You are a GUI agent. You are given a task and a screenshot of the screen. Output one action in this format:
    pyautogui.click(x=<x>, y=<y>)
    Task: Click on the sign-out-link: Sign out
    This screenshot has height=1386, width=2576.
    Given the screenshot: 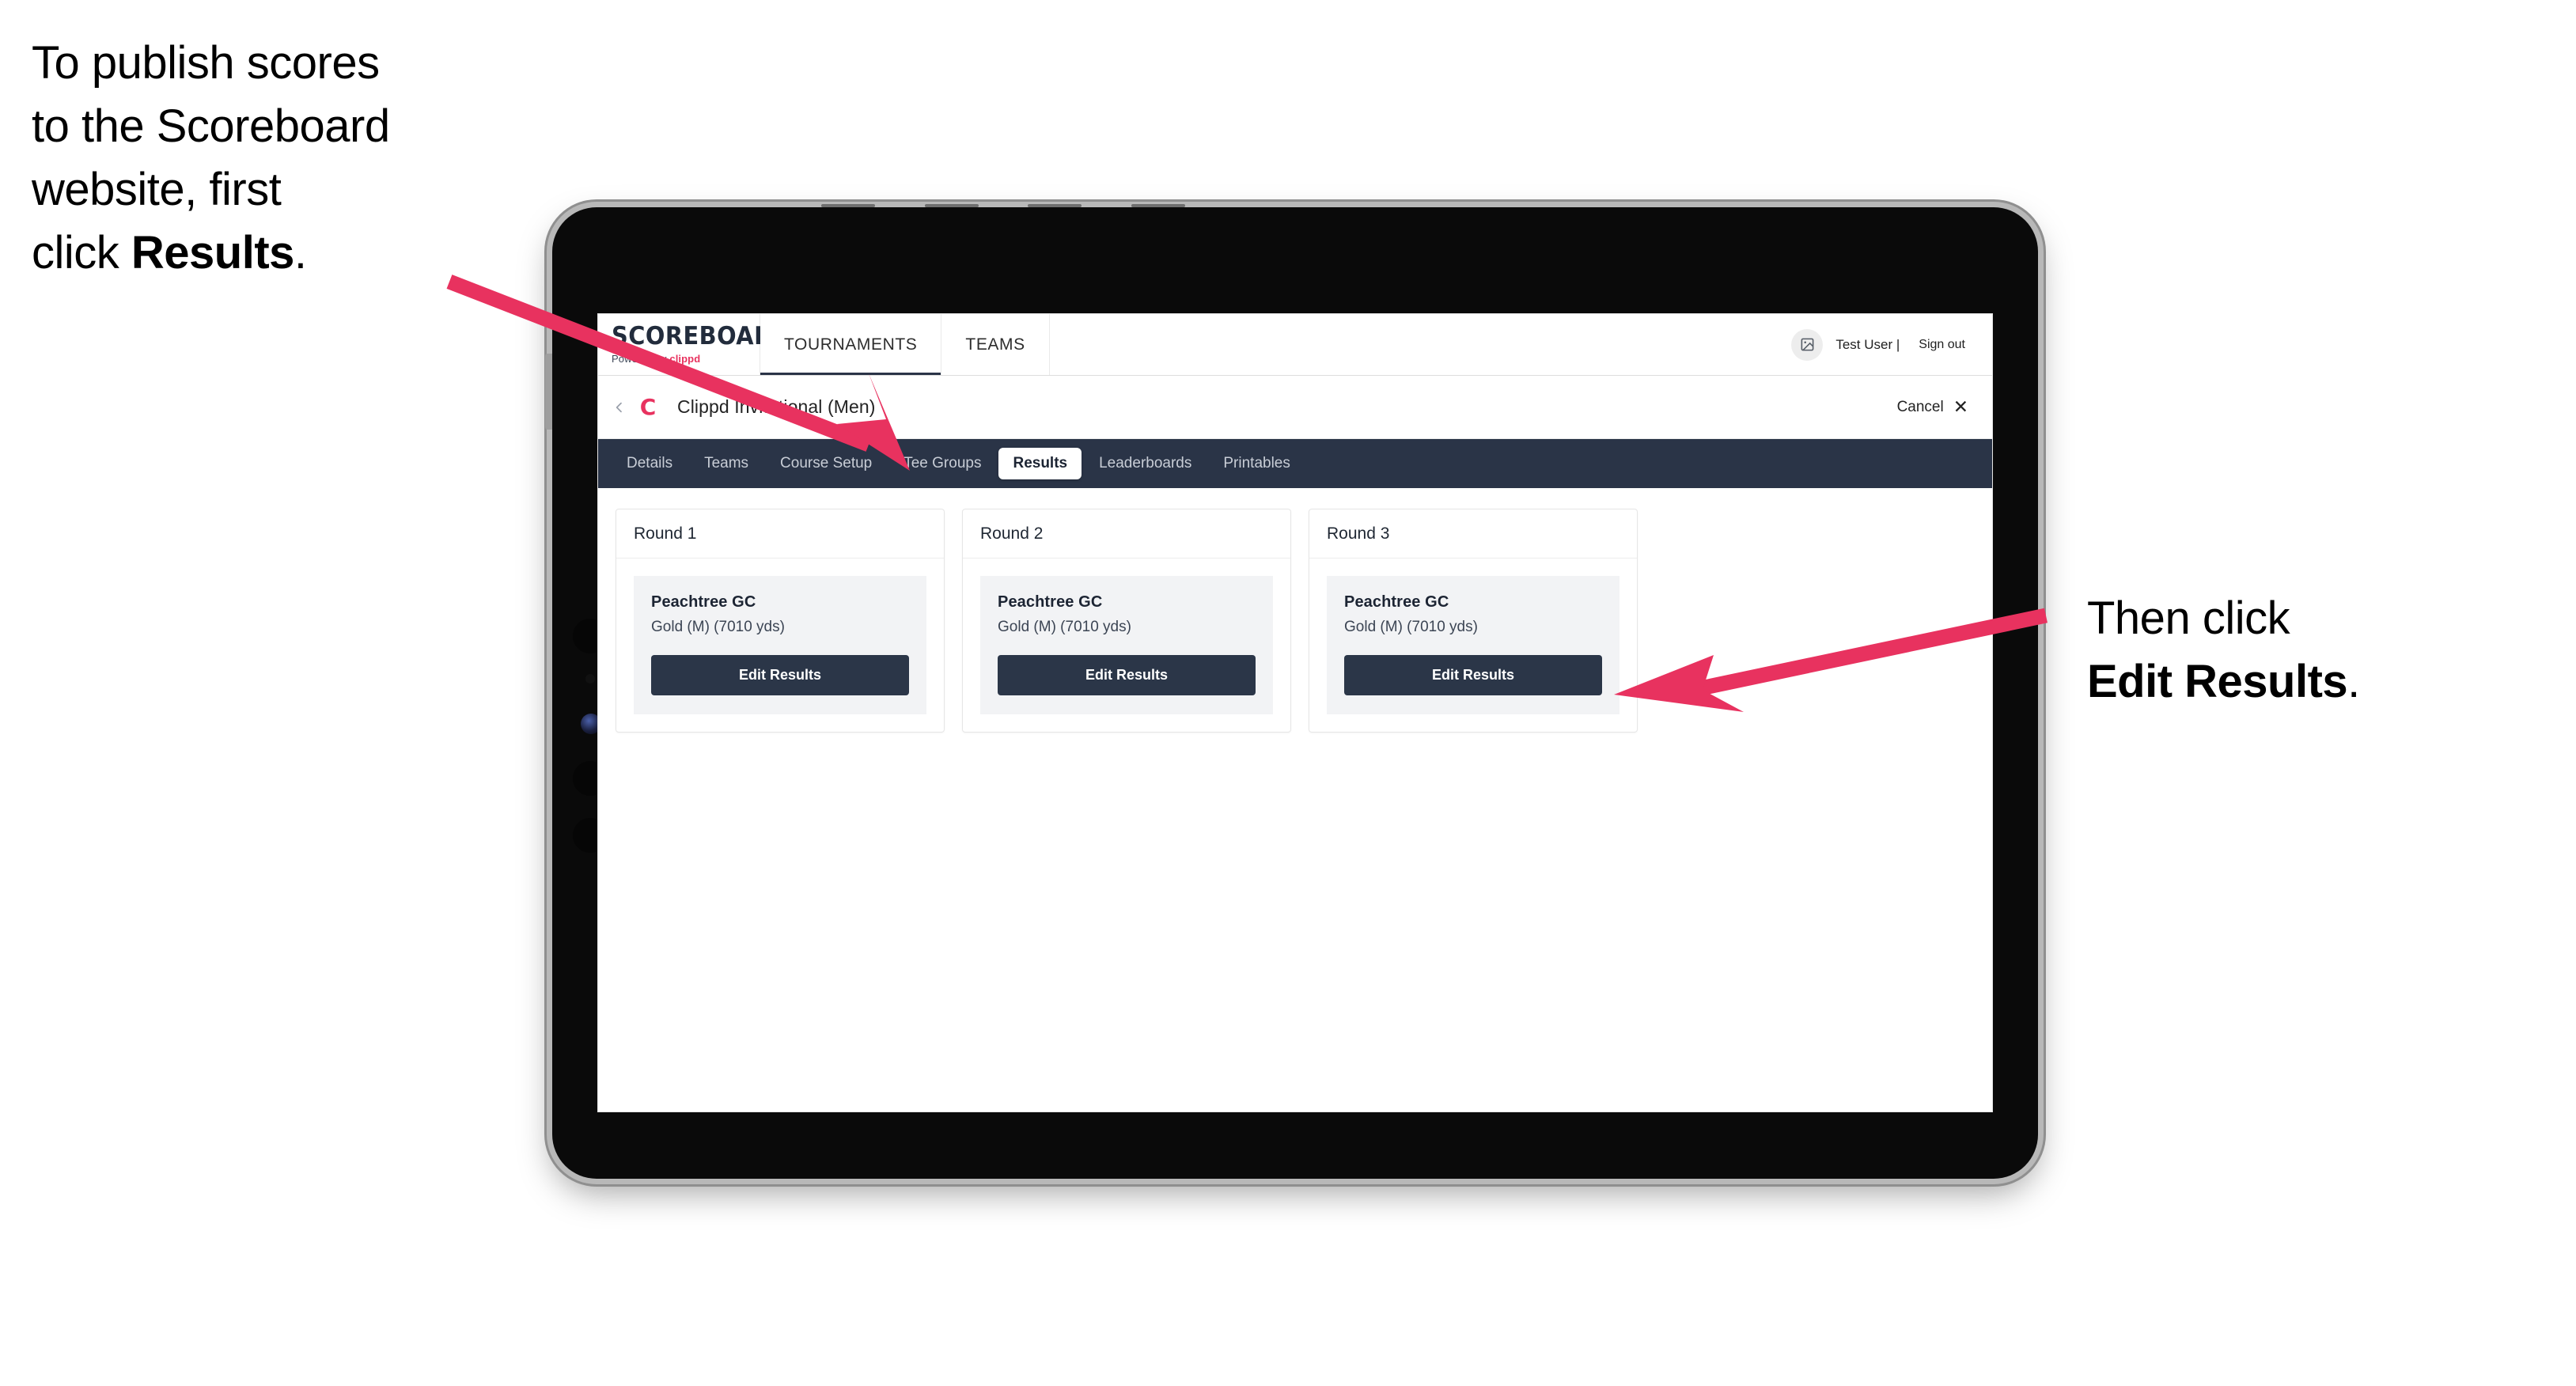 What is the action you would take?
    pyautogui.click(x=1942, y=345)
    